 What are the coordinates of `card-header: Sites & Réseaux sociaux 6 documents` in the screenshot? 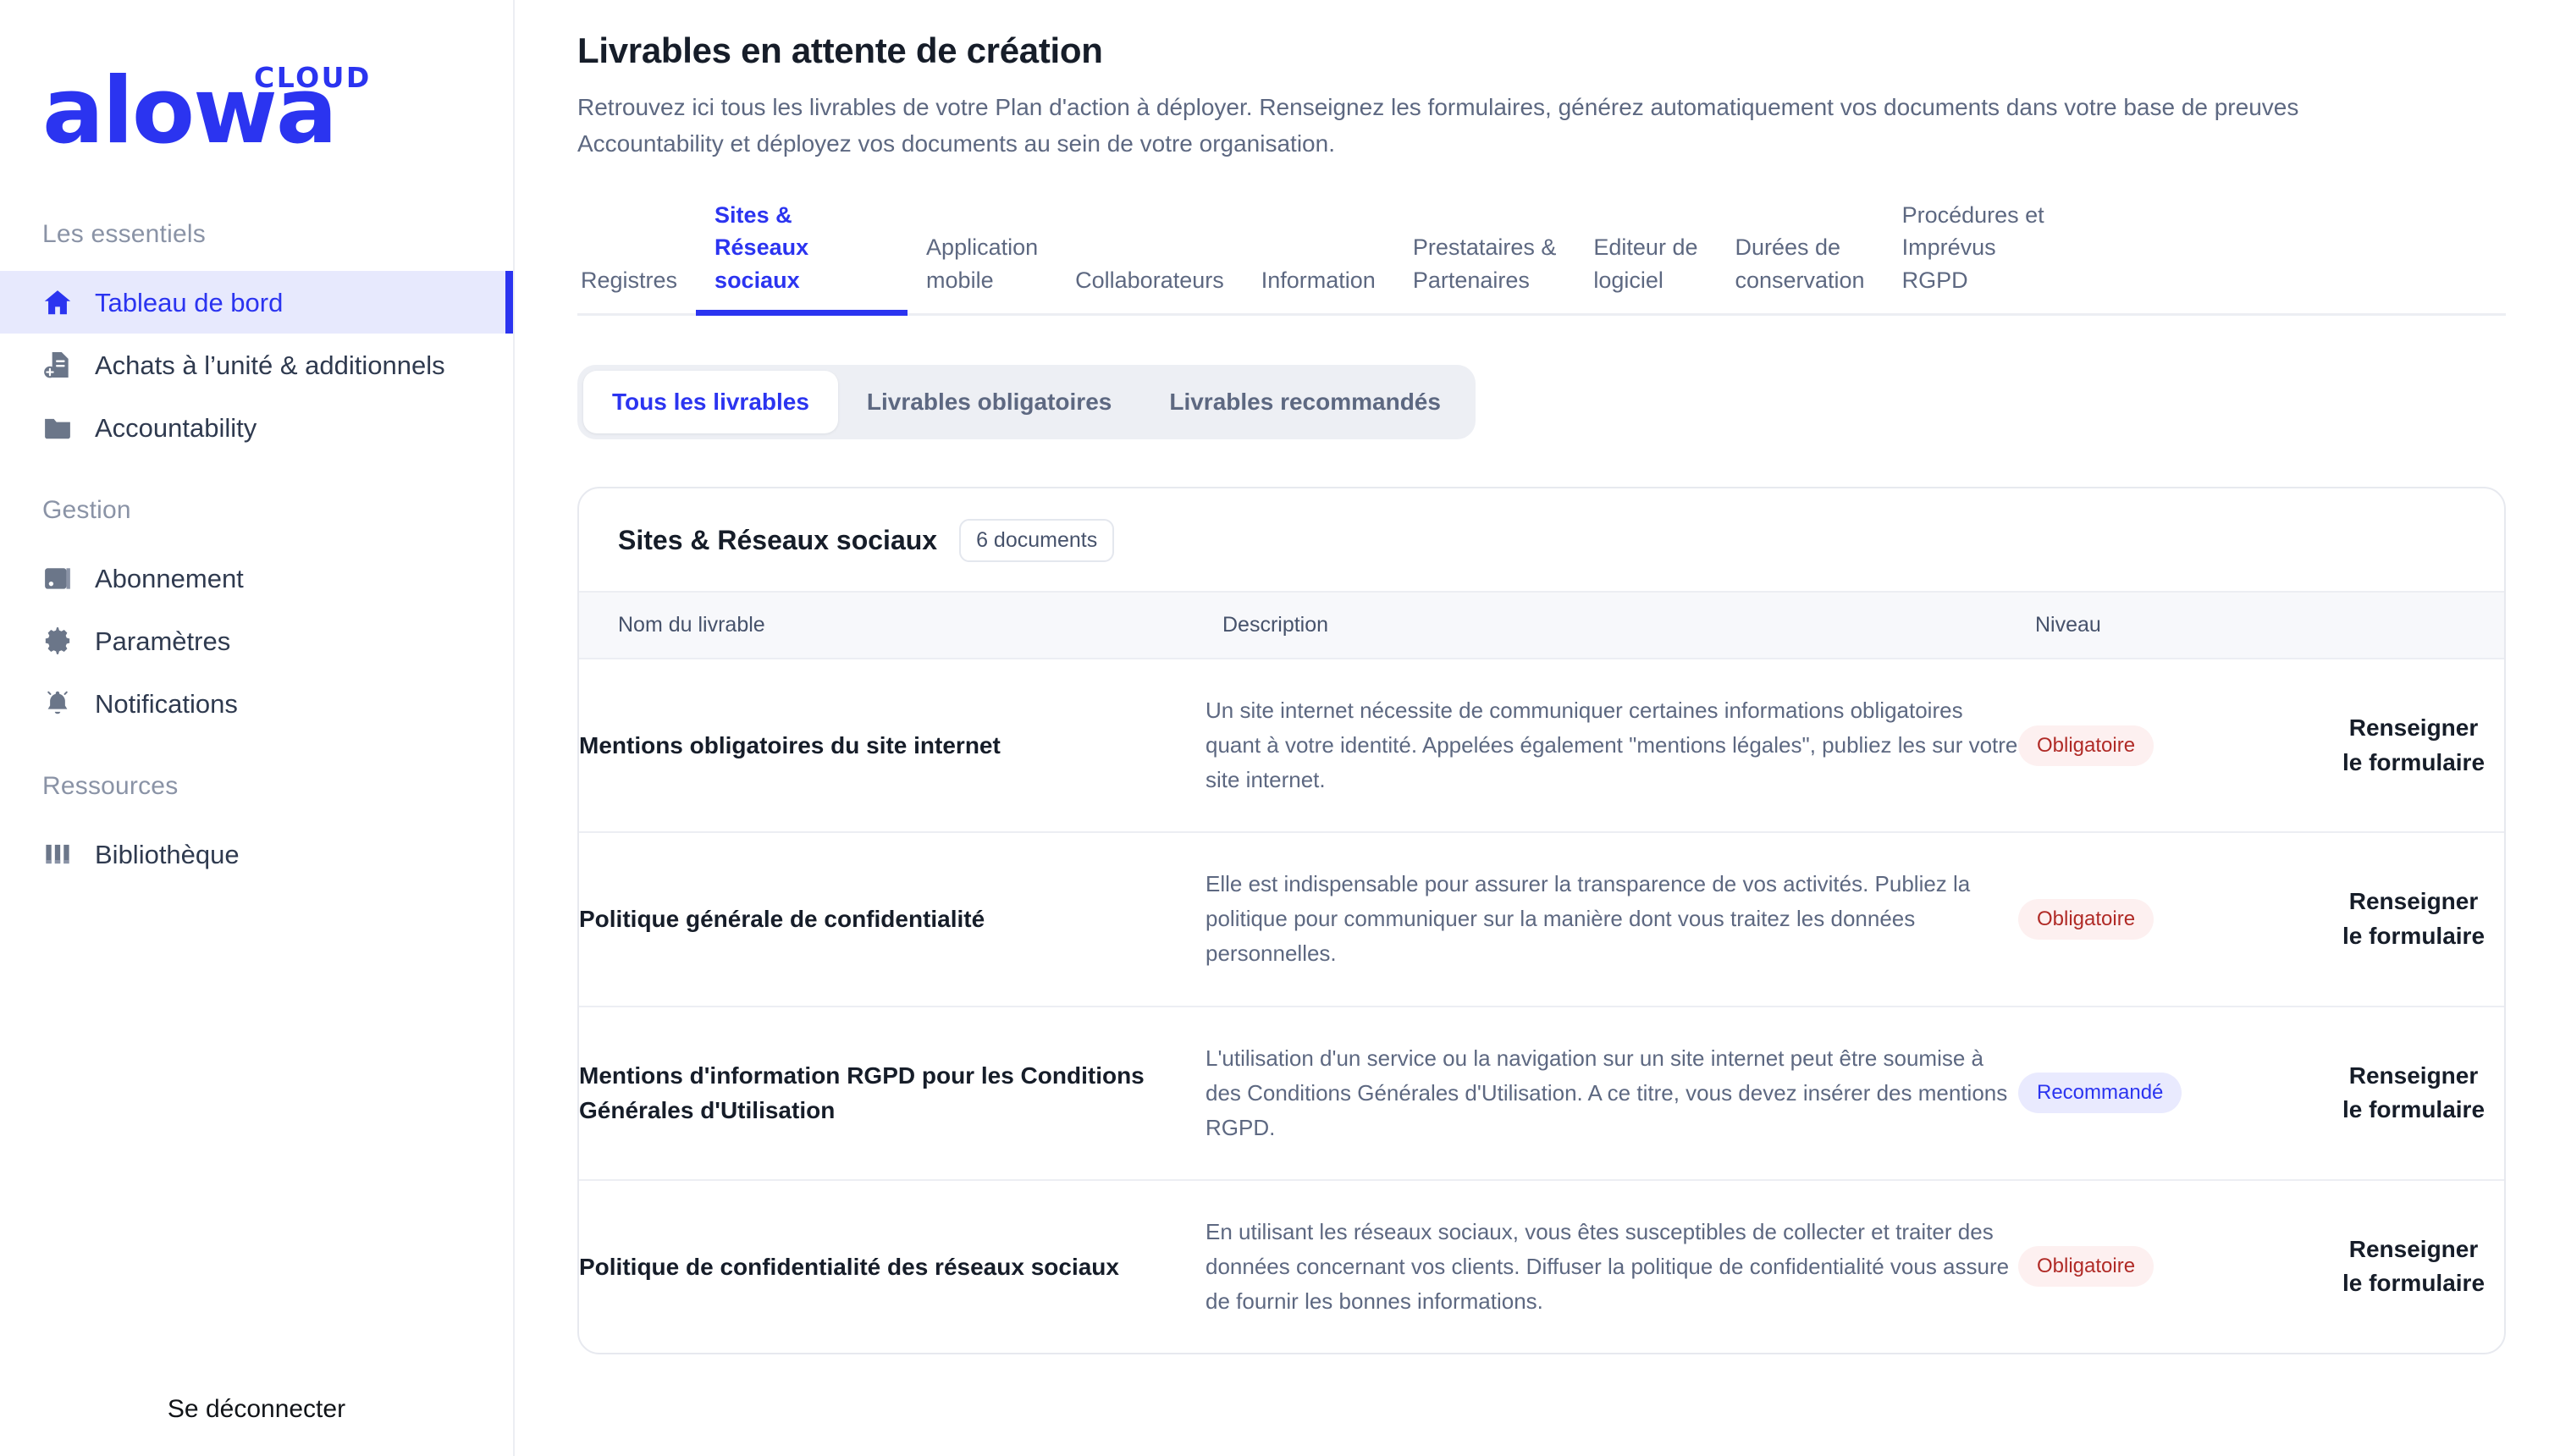 It's located at (1541, 539).